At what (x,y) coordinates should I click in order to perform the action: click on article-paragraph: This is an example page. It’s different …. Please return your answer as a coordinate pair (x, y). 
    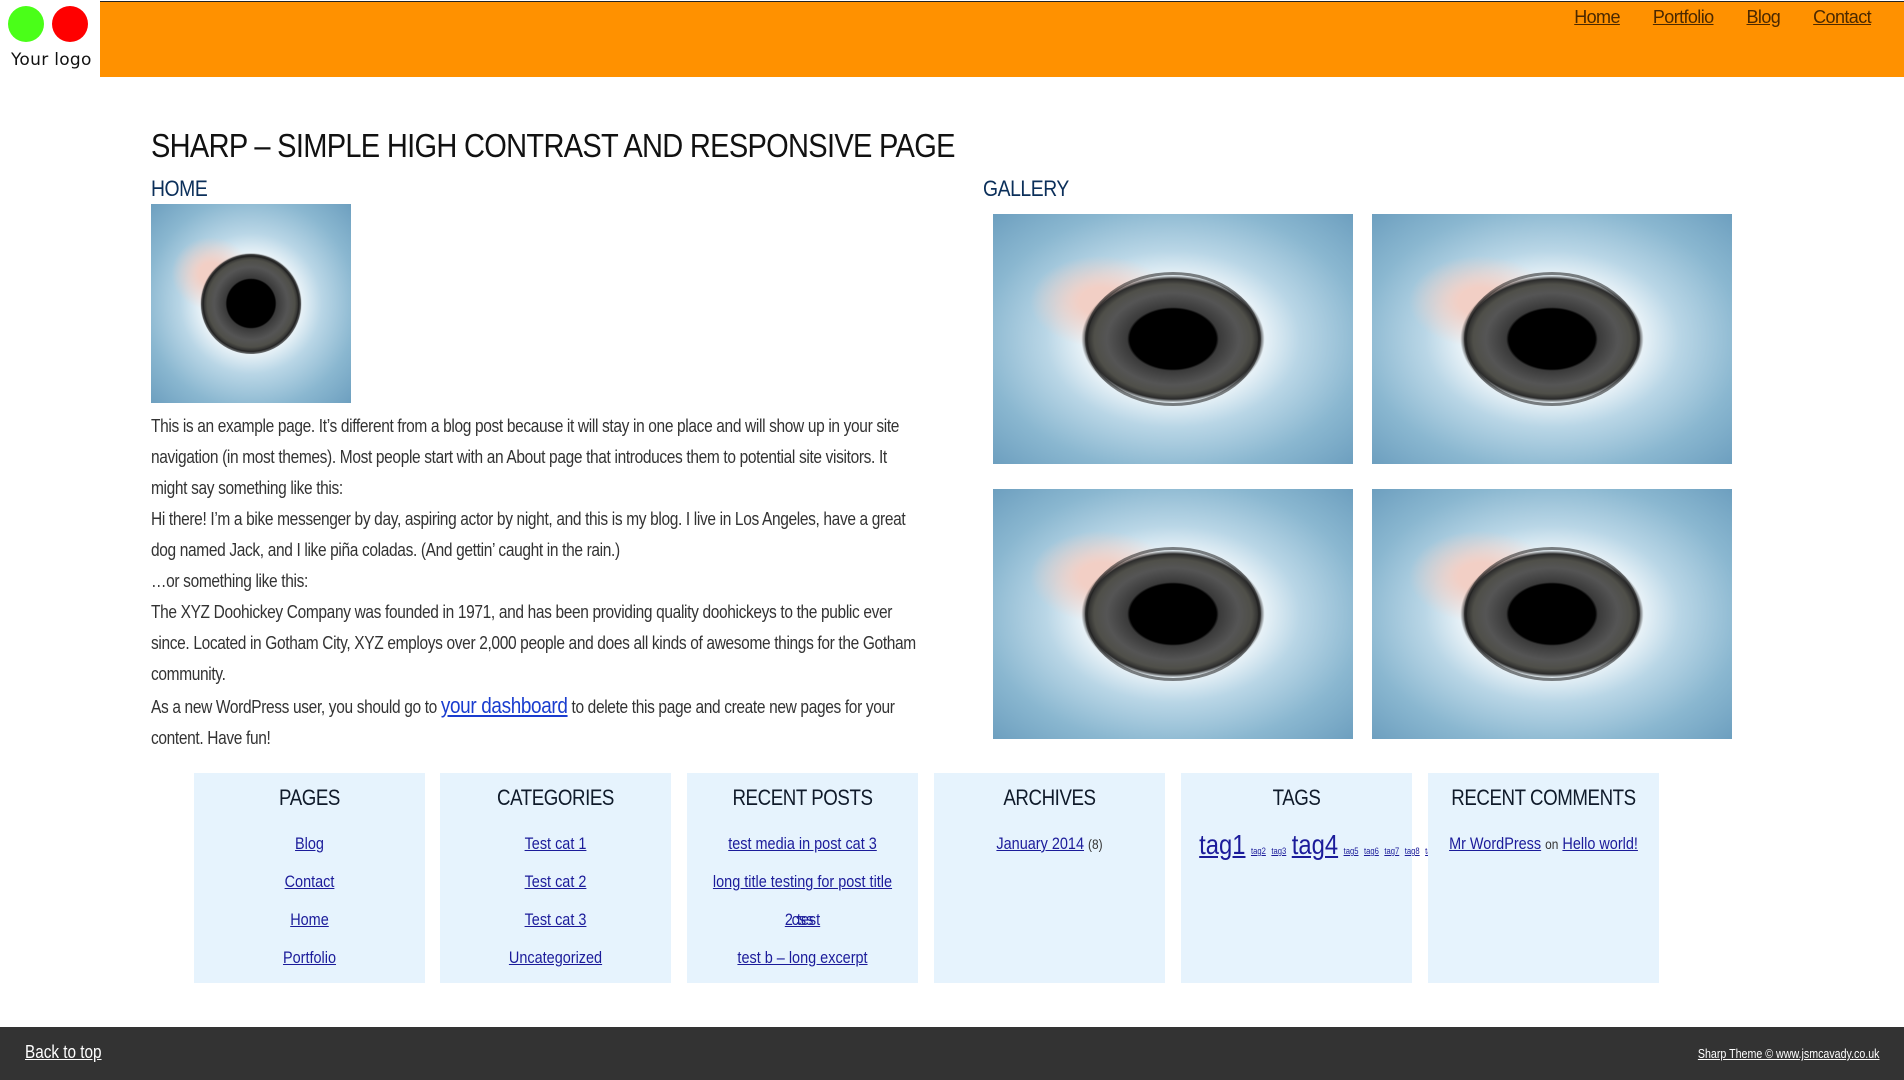
    Looking at the image, I should click on (525, 457).